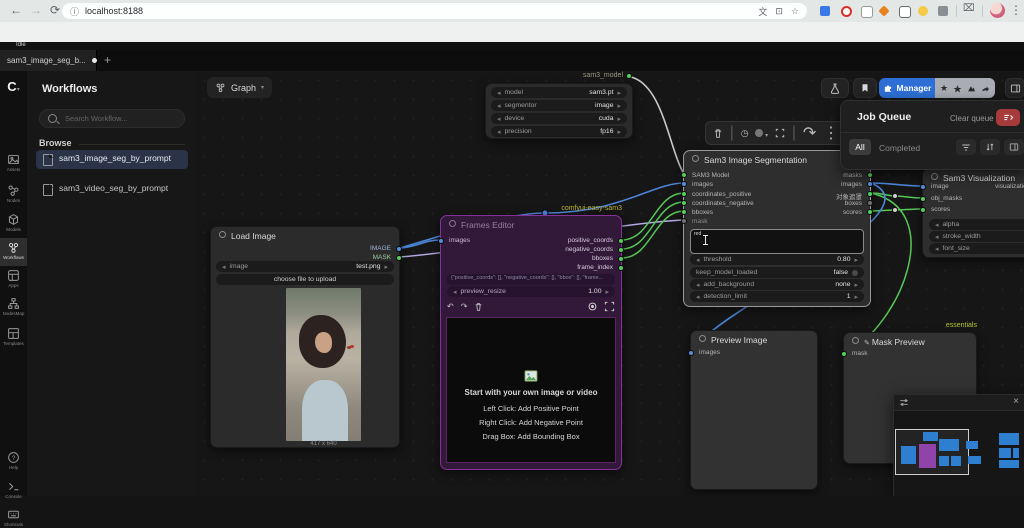  What do you see at coordinates (985, 88) in the screenshot?
I see `share-icon` at bounding box center [985, 88].